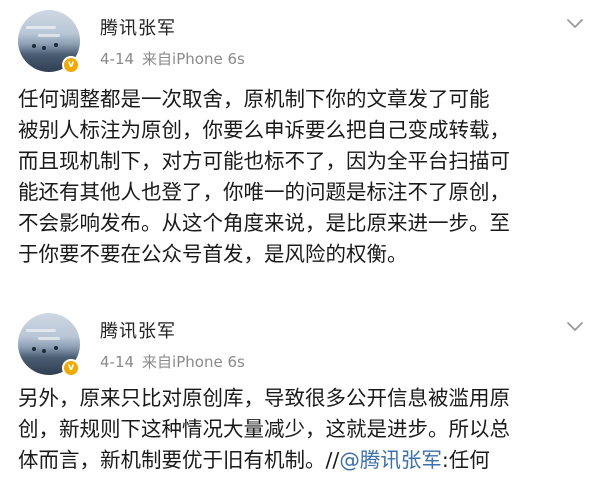 The height and width of the screenshot is (480, 600). I want to click on post-text-line: 另外，原来只比对原创库，导致很多公开信息被滥用原, so click(264, 398).